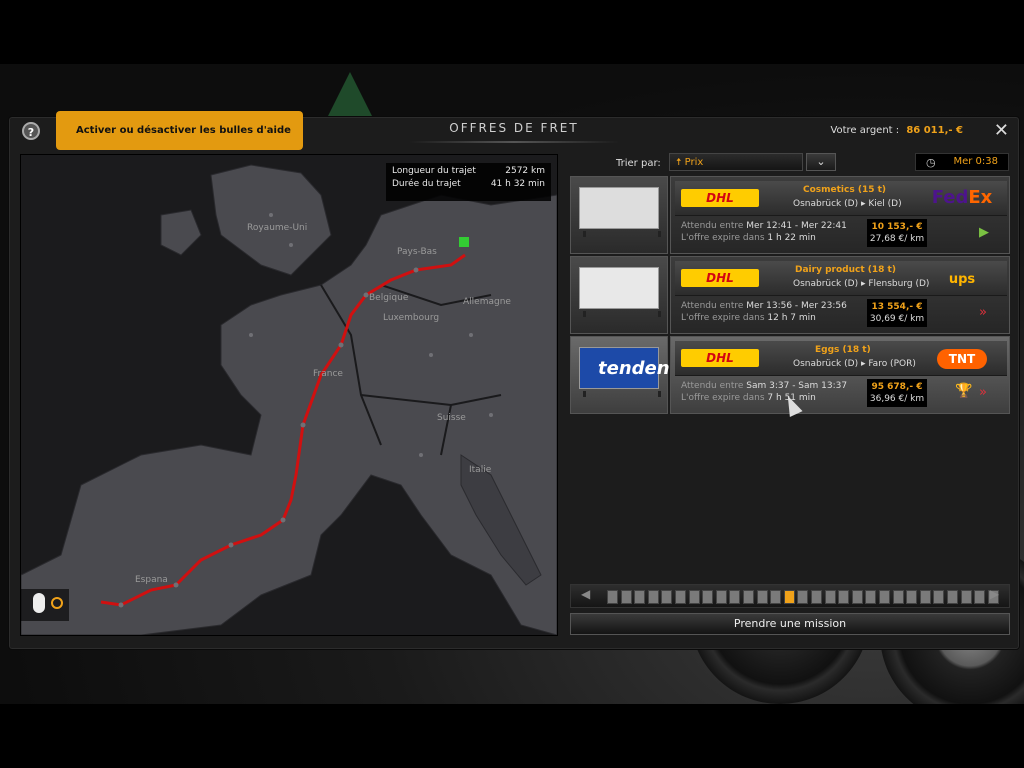 Image resolution: width=1024 pixels, height=768 pixels. What do you see at coordinates (434, 171) in the screenshot?
I see `route-length-label: Longueur du trajet` at bounding box center [434, 171].